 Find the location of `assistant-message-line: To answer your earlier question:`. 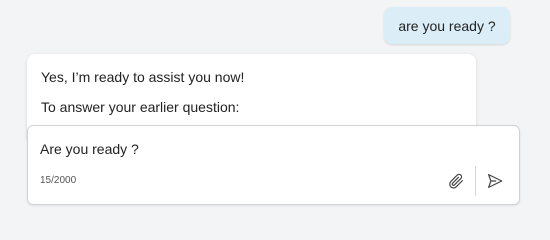

assistant-message-line: To answer your earlier question: is located at coordinates (140, 107).